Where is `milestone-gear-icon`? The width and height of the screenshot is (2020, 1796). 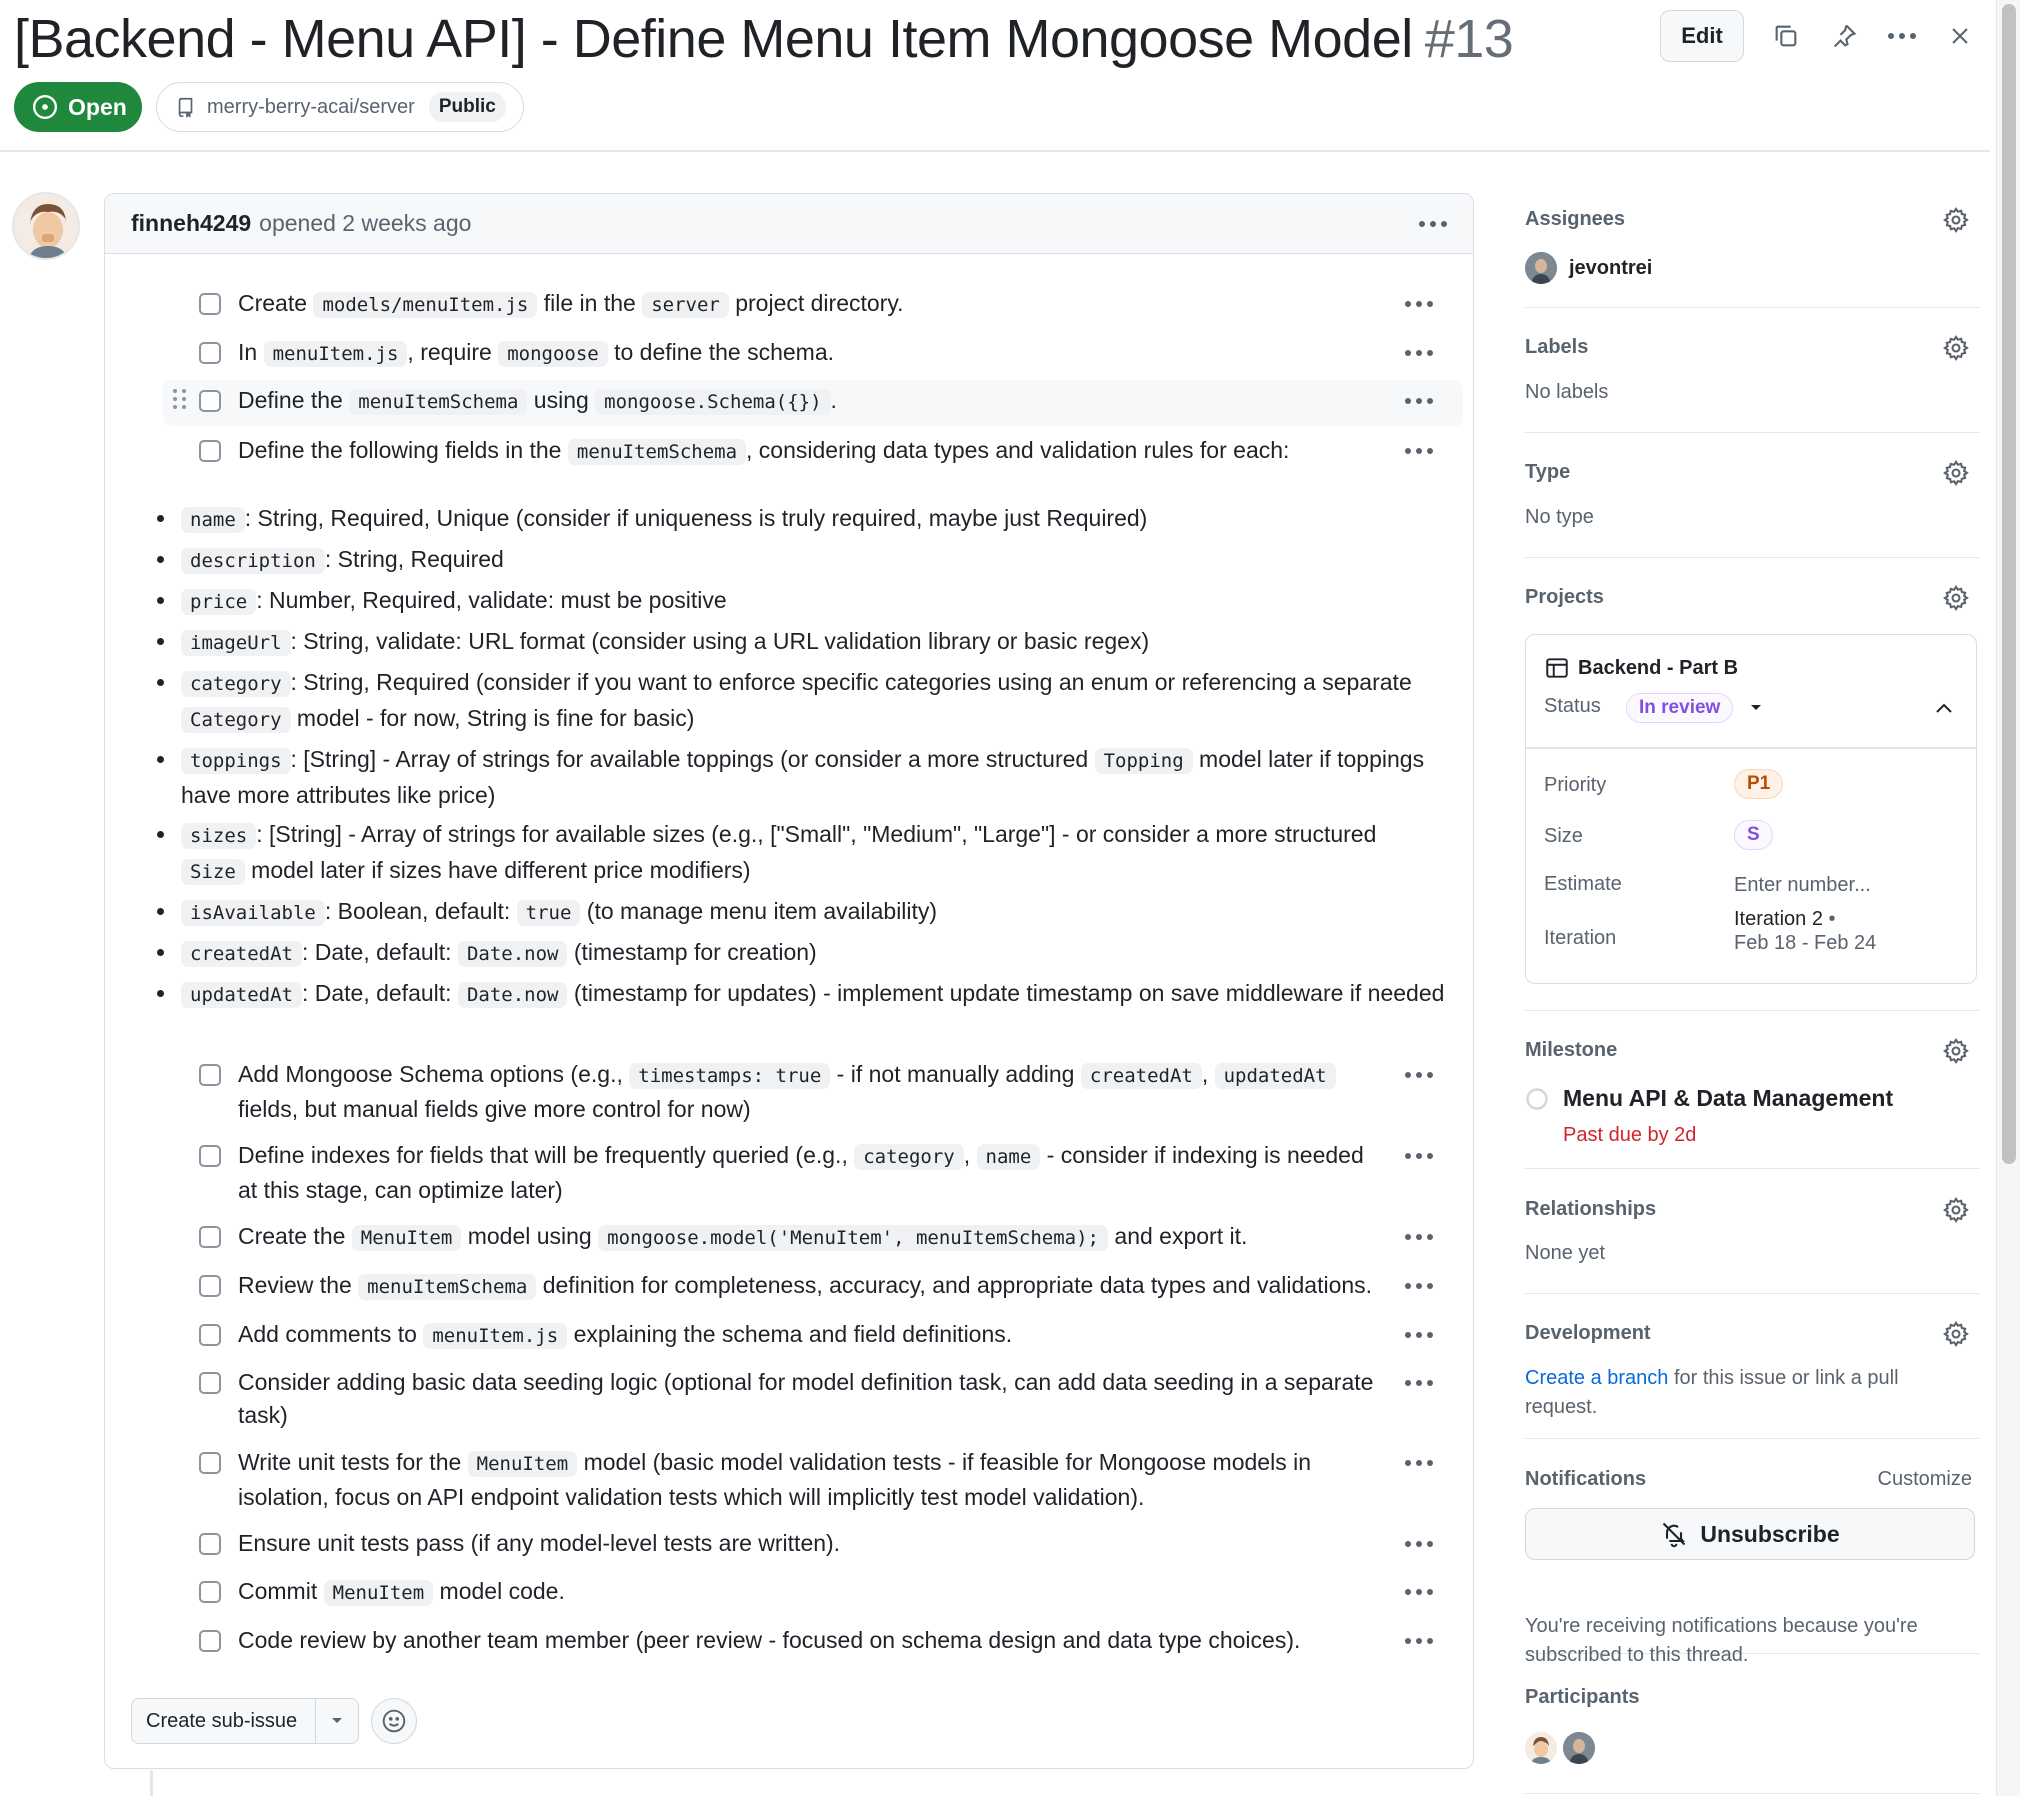
milestone-gear-icon is located at coordinates (1956, 1051).